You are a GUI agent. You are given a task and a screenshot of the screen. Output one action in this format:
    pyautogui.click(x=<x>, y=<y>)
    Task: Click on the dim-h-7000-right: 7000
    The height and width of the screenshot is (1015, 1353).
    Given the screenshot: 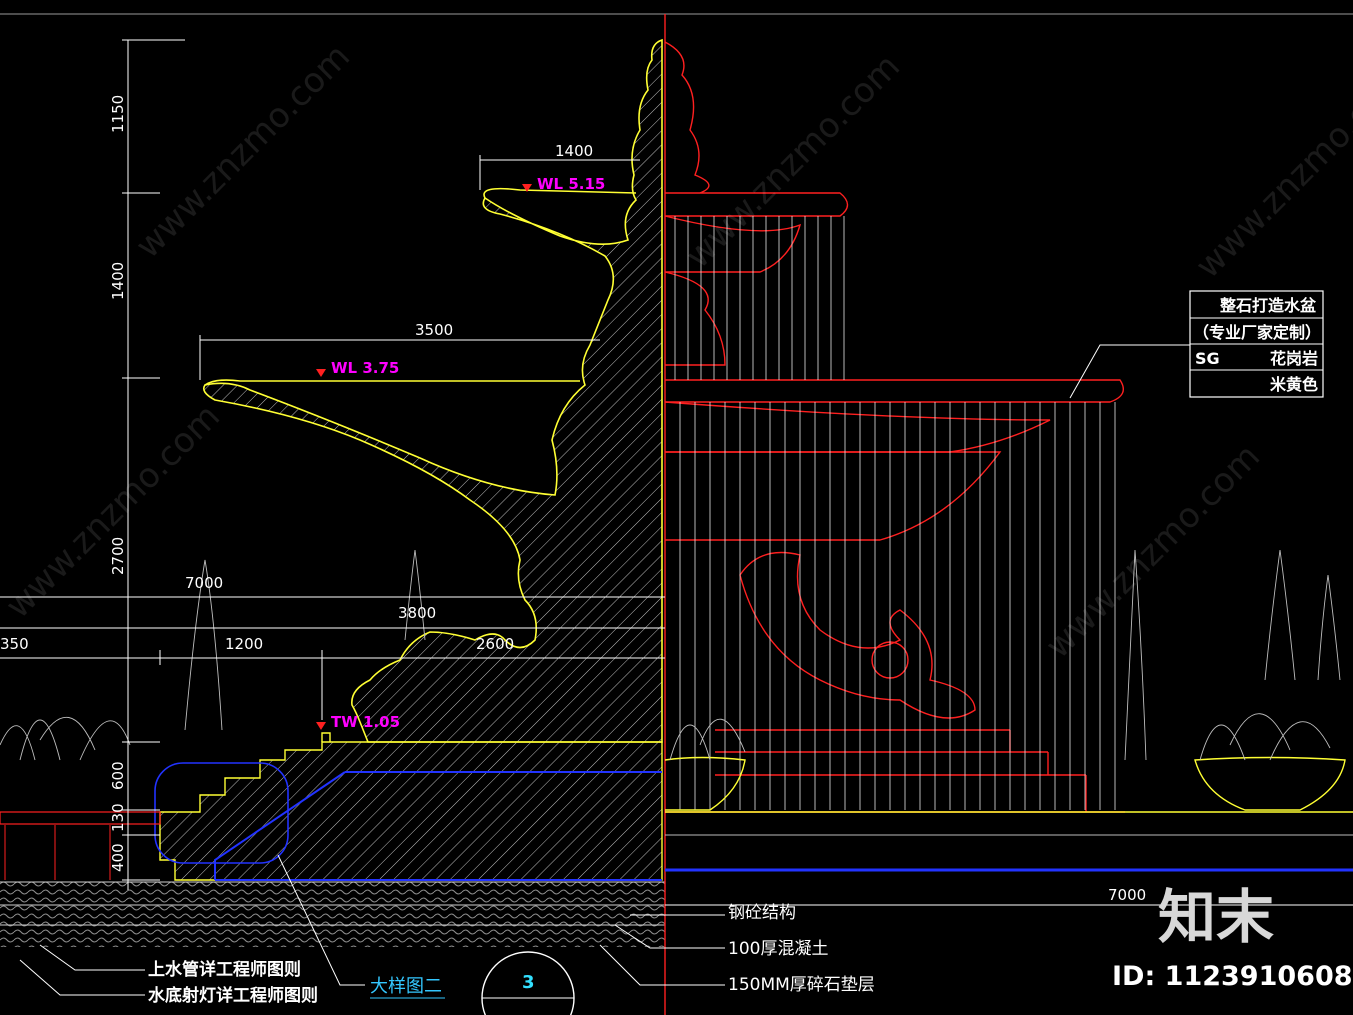 What is the action you would take?
    pyautogui.click(x=1127, y=895)
    